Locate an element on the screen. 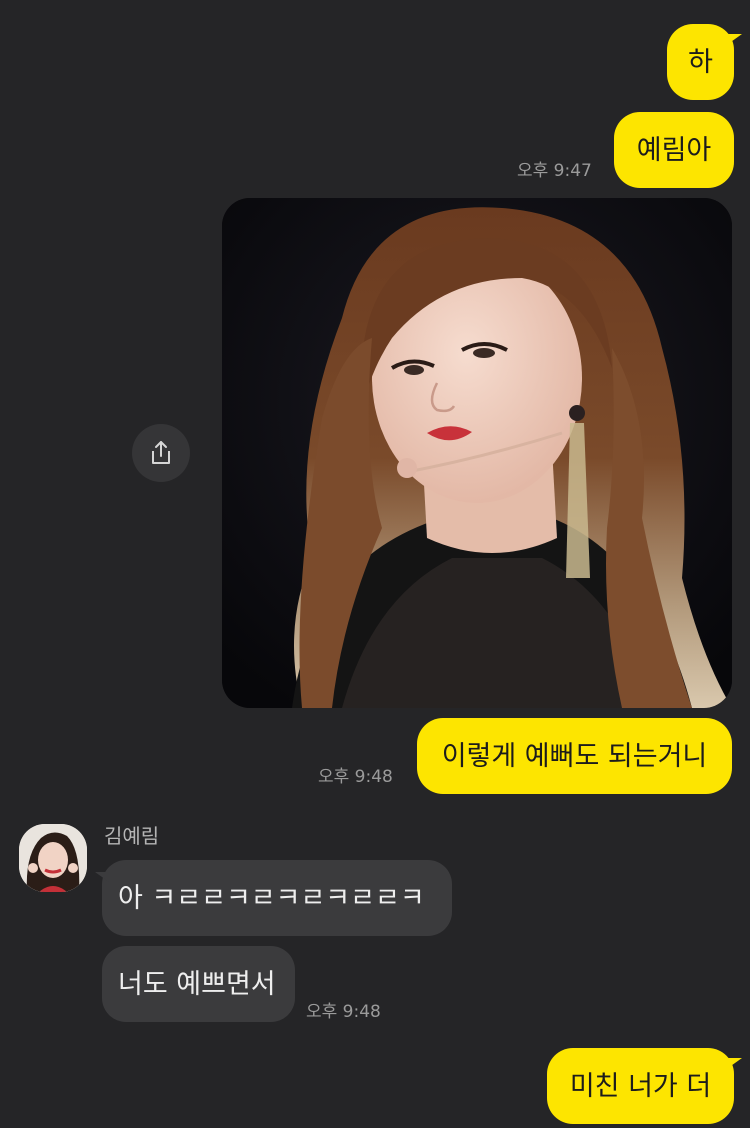 Image resolution: width=750 pixels, height=1128 pixels. message-bubble-received: 아 ㅋㄹㄹㅋㄹㅋㄹㅋㄹㄹㅋ is located at coordinates (277, 898).